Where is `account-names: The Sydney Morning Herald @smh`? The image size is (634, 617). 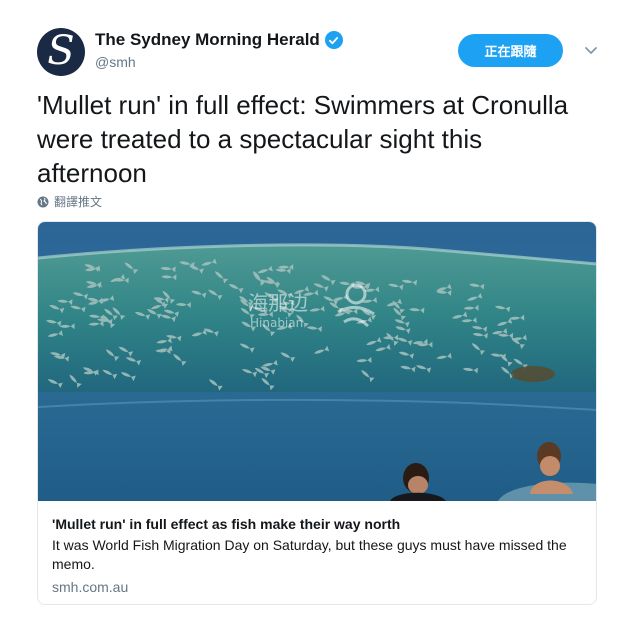 account-names: The Sydney Morning Herald @smh is located at coordinates (219, 50).